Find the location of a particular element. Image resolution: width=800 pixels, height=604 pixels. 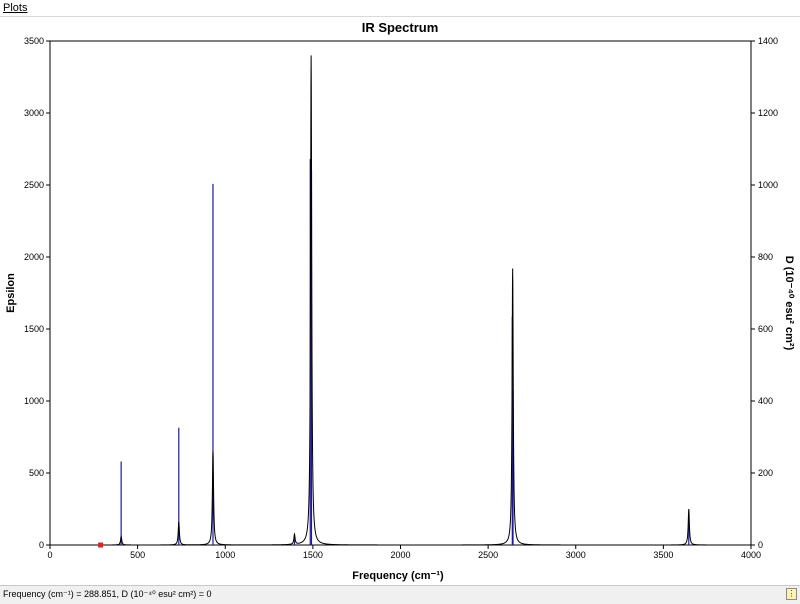

x-axis-label: Frequency (cm⁻¹) is located at coordinates (398, 576).